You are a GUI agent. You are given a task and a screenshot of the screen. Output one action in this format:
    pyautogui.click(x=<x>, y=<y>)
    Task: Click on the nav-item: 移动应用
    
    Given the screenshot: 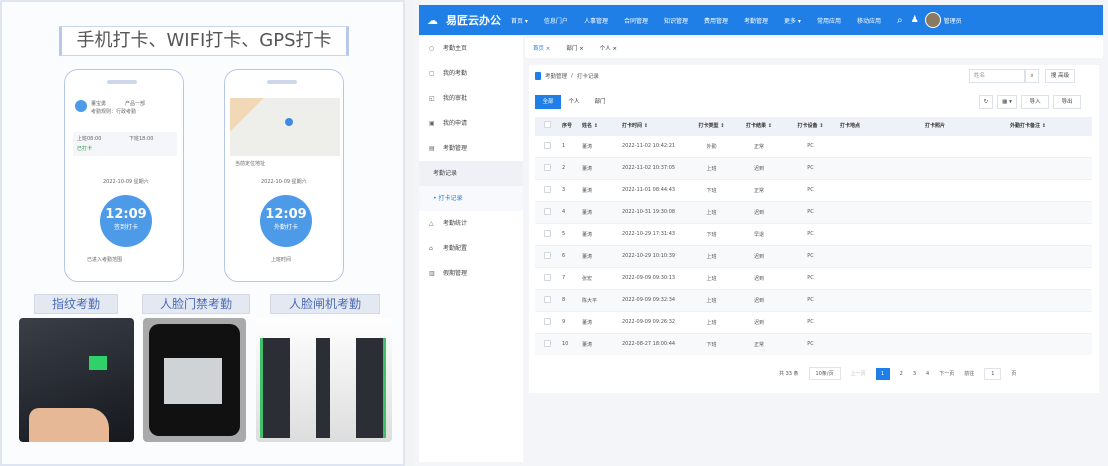 What is the action you would take?
    pyautogui.click(x=869, y=20)
    